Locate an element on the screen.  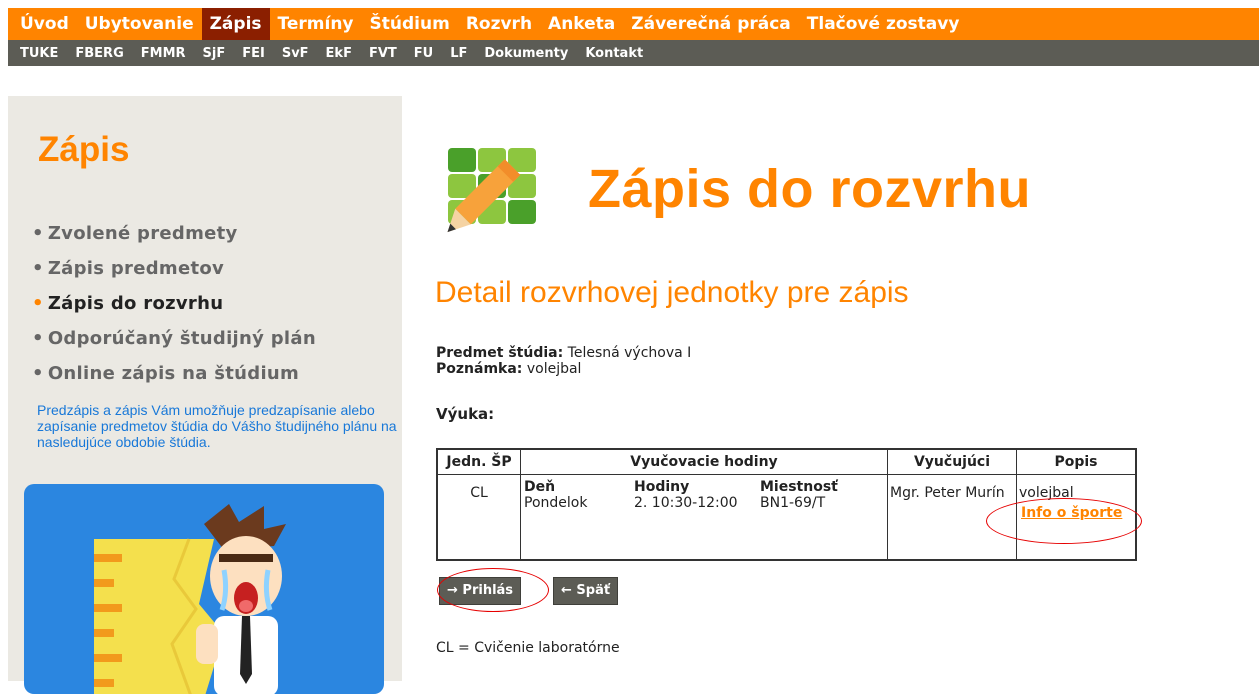
nav-fu: FU is located at coordinates (425, 53).